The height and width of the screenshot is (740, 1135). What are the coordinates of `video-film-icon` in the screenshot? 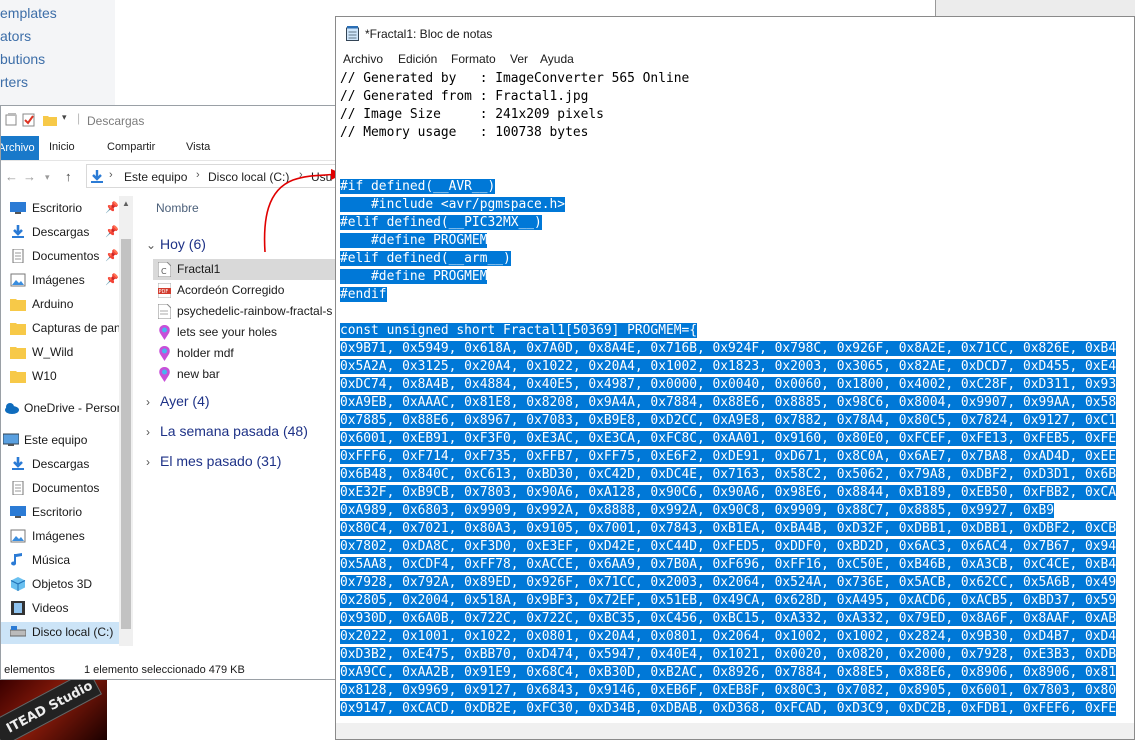 It's located at (18, 608).